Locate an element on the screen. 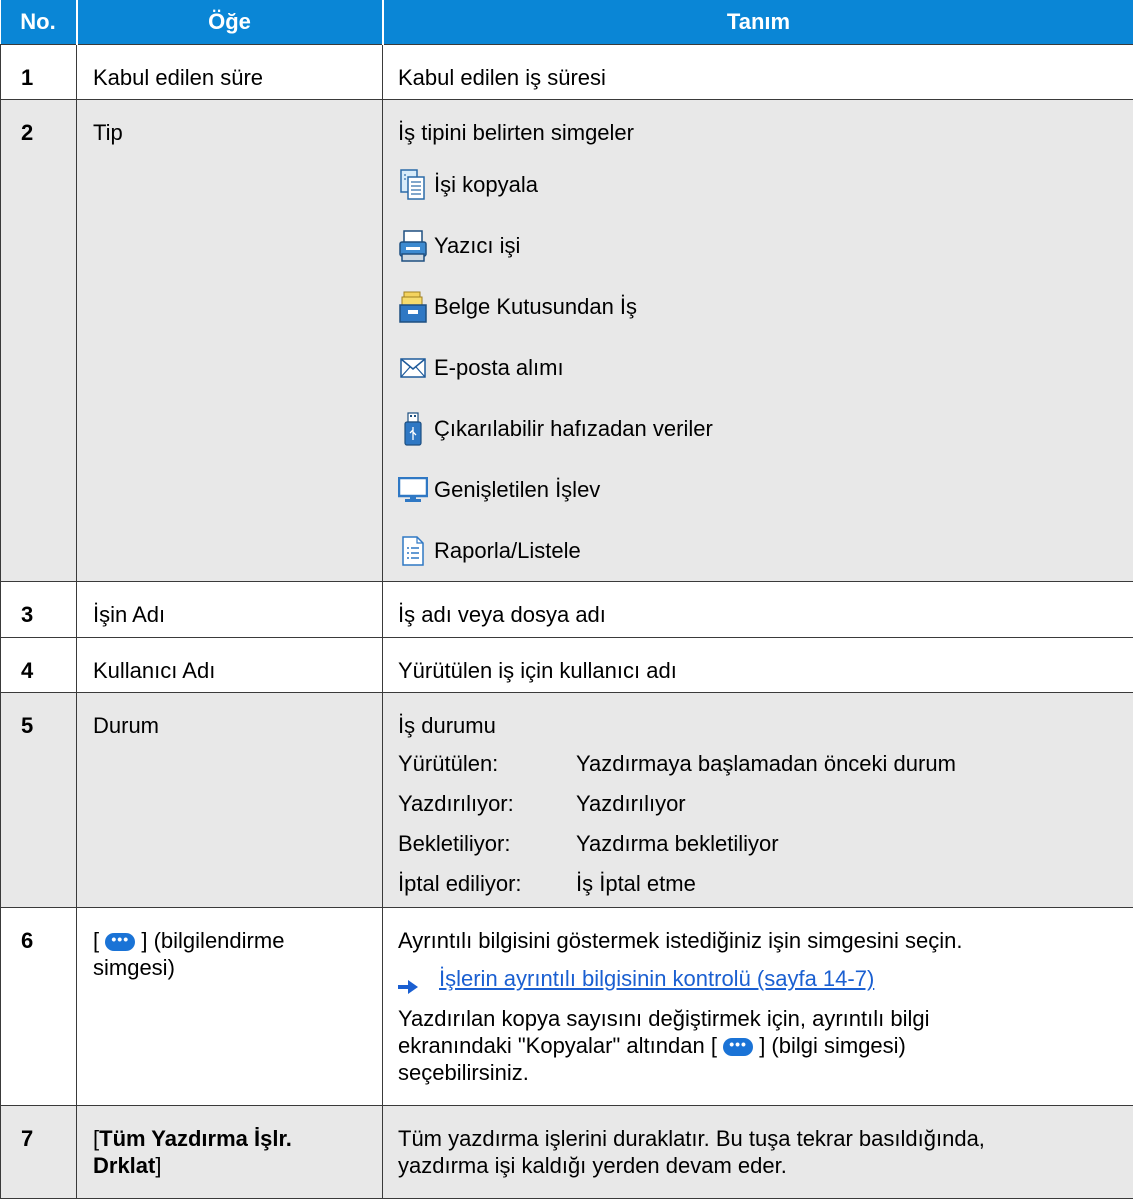 Image resolution: width=1133 pixels, height=1202 pixels. envelope-icon is located at coordinates (413, 368).